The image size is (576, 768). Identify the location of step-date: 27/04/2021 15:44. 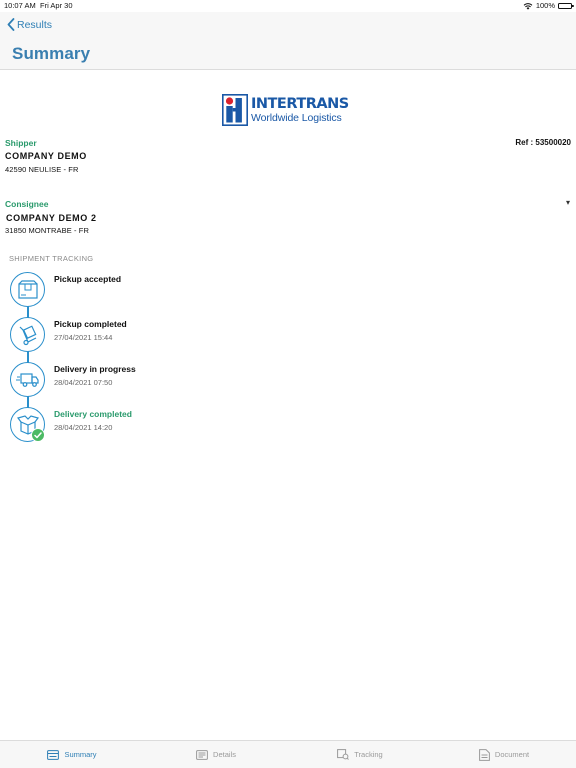
(83, 337).